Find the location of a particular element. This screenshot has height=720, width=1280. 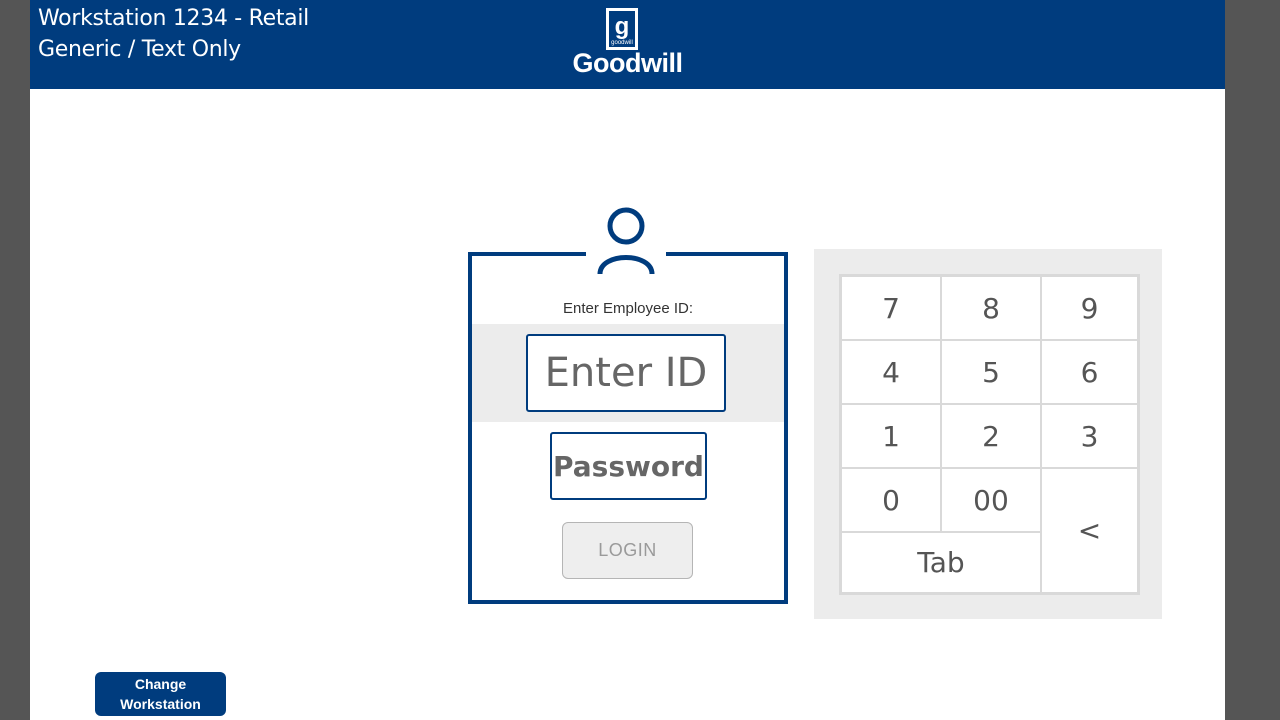

login-card: Enter Employee ID: LOGIN is located at coordinates (628, 428).